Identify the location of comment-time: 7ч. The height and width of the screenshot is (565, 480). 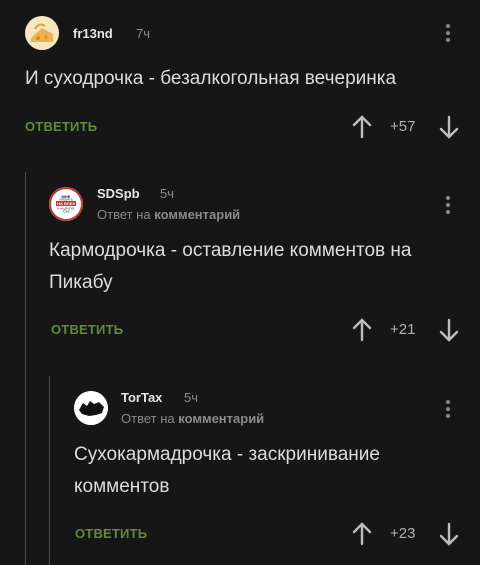
(143, 33).